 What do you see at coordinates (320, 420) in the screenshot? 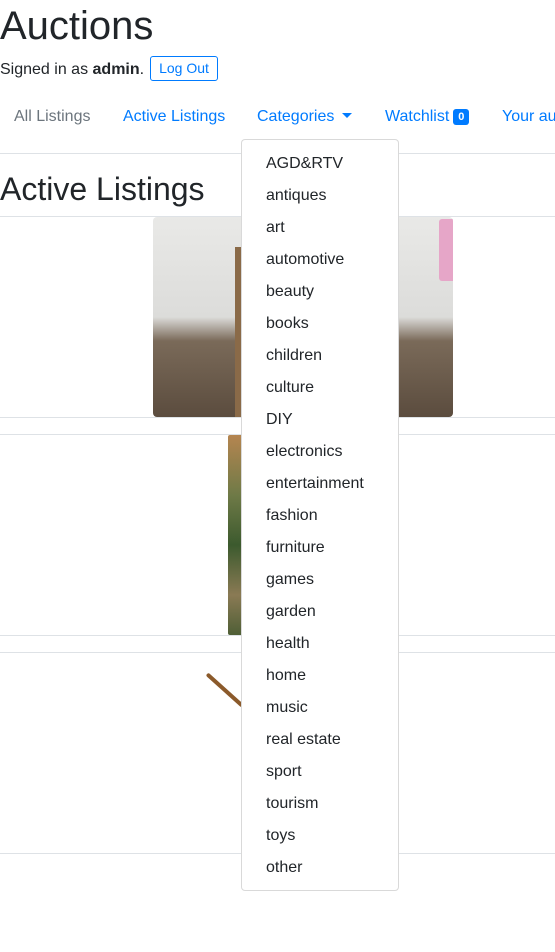
I see `dropdown-item-category: DIY` at bounding box center [320, 420].